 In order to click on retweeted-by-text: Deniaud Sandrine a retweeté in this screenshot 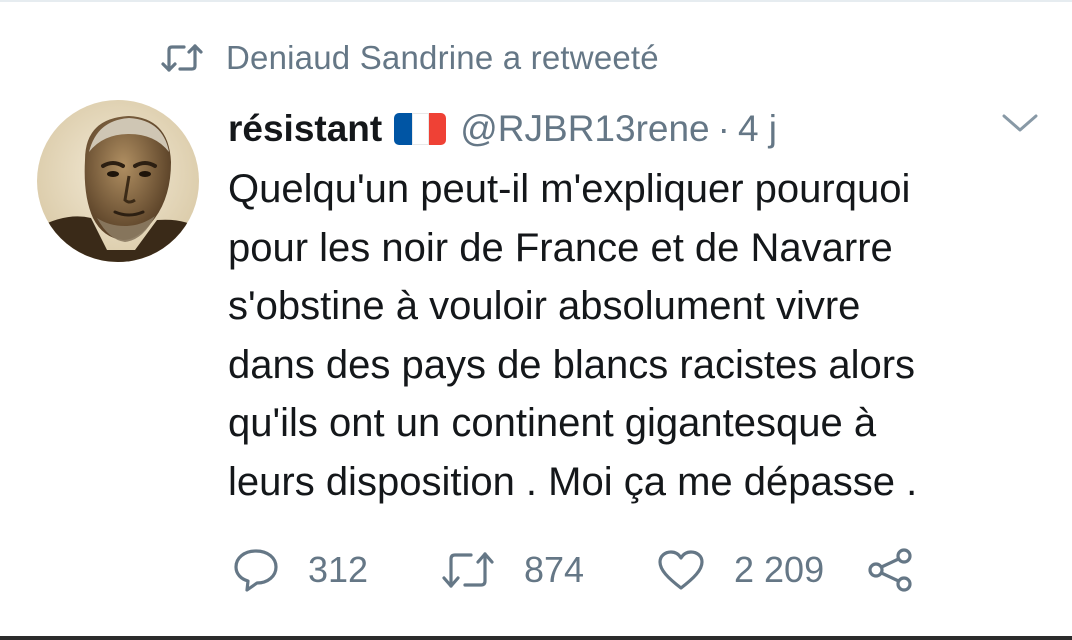, I will do `click(442, 57)`.